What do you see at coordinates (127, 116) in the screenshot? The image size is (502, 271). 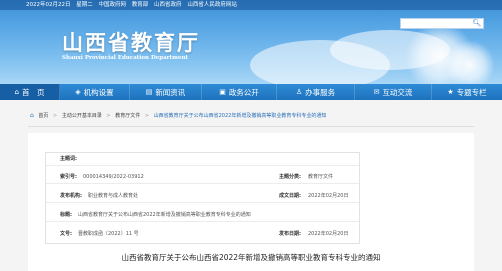 I see `breadcrumb-files: 教育厅文件` at bounding box center [127, 116].